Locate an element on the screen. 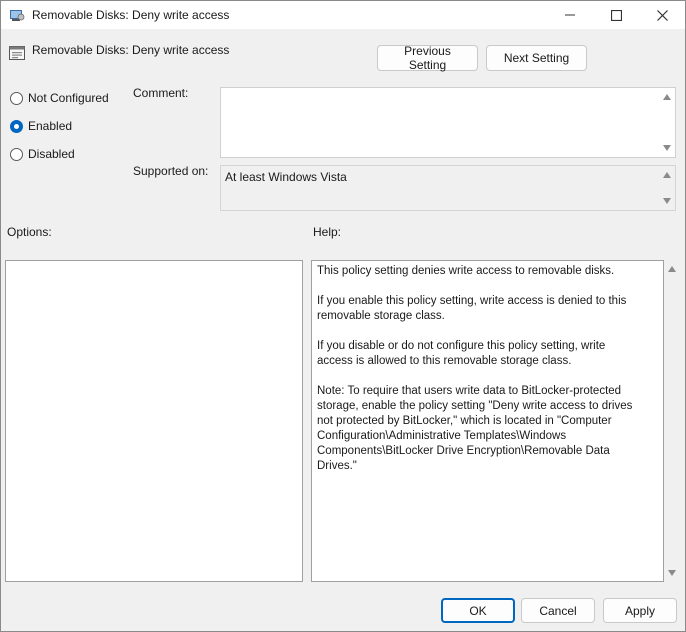  supported-on-label: Supported on: is located at coordinates (171, 171).